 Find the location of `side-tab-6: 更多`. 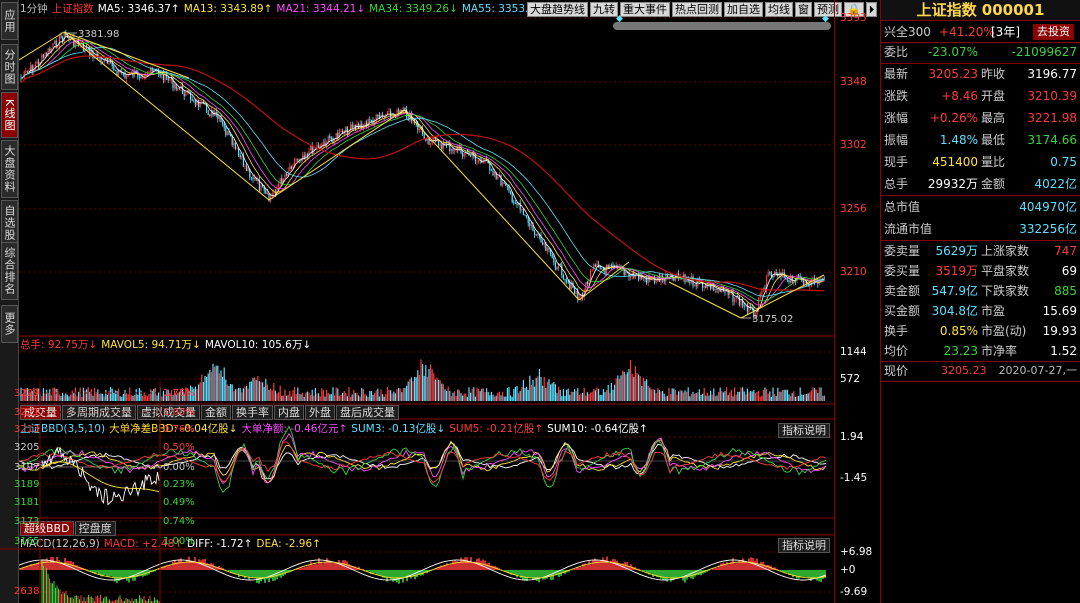

side-tab-6: 更多 is located at coordinates (9, 324).